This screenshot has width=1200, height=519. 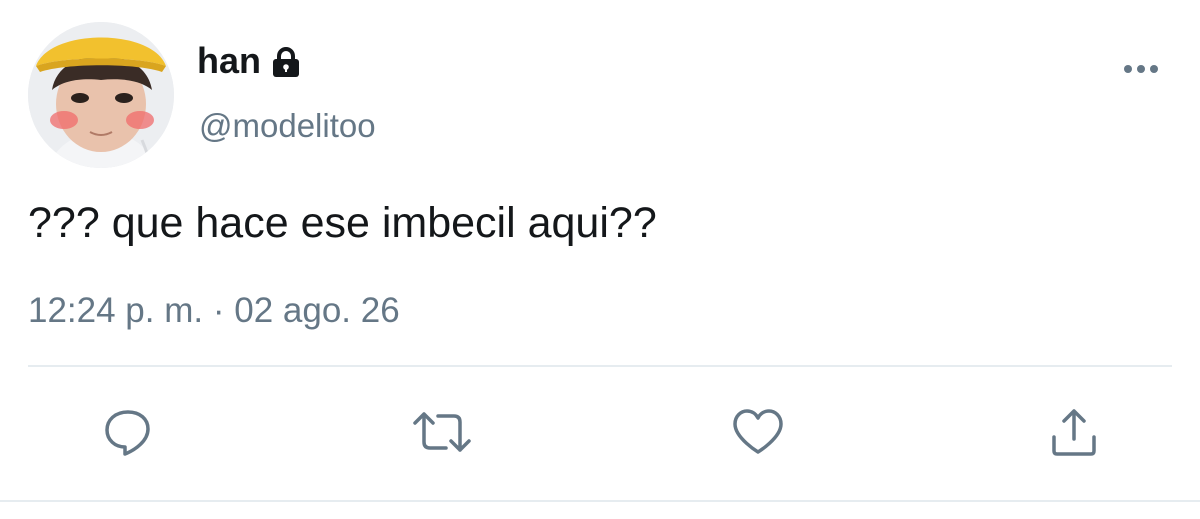 What do you see at coordinates (342, 223) in the screenshot?
I see `tweet-text: ??? que hace ese imbecil aqui??` at bounding box center [342, 223].